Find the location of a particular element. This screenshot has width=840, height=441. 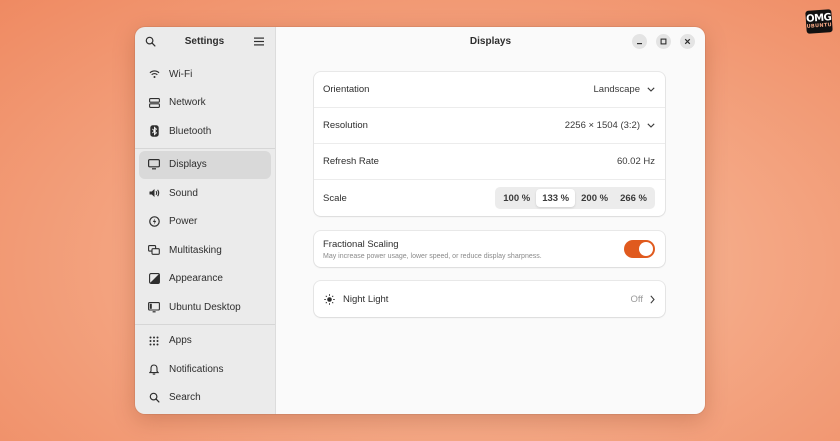

bell-icon is located at coordinates (154, 369).